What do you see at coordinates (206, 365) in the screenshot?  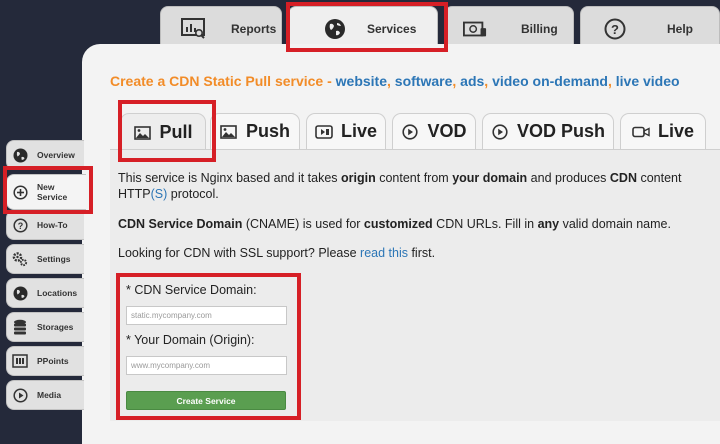 I see `origin-domain-input` at bounding box center [206, 365].